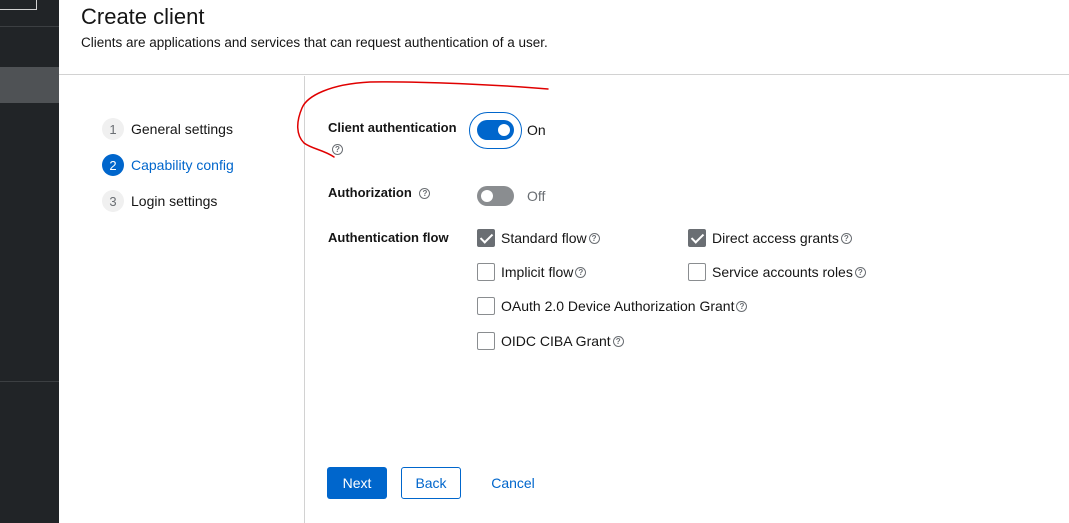  What do you see at coordinates (370, 192) in the screenshot?
I see `authorization-label-text: Authorization` at bounding box center [370, 192].